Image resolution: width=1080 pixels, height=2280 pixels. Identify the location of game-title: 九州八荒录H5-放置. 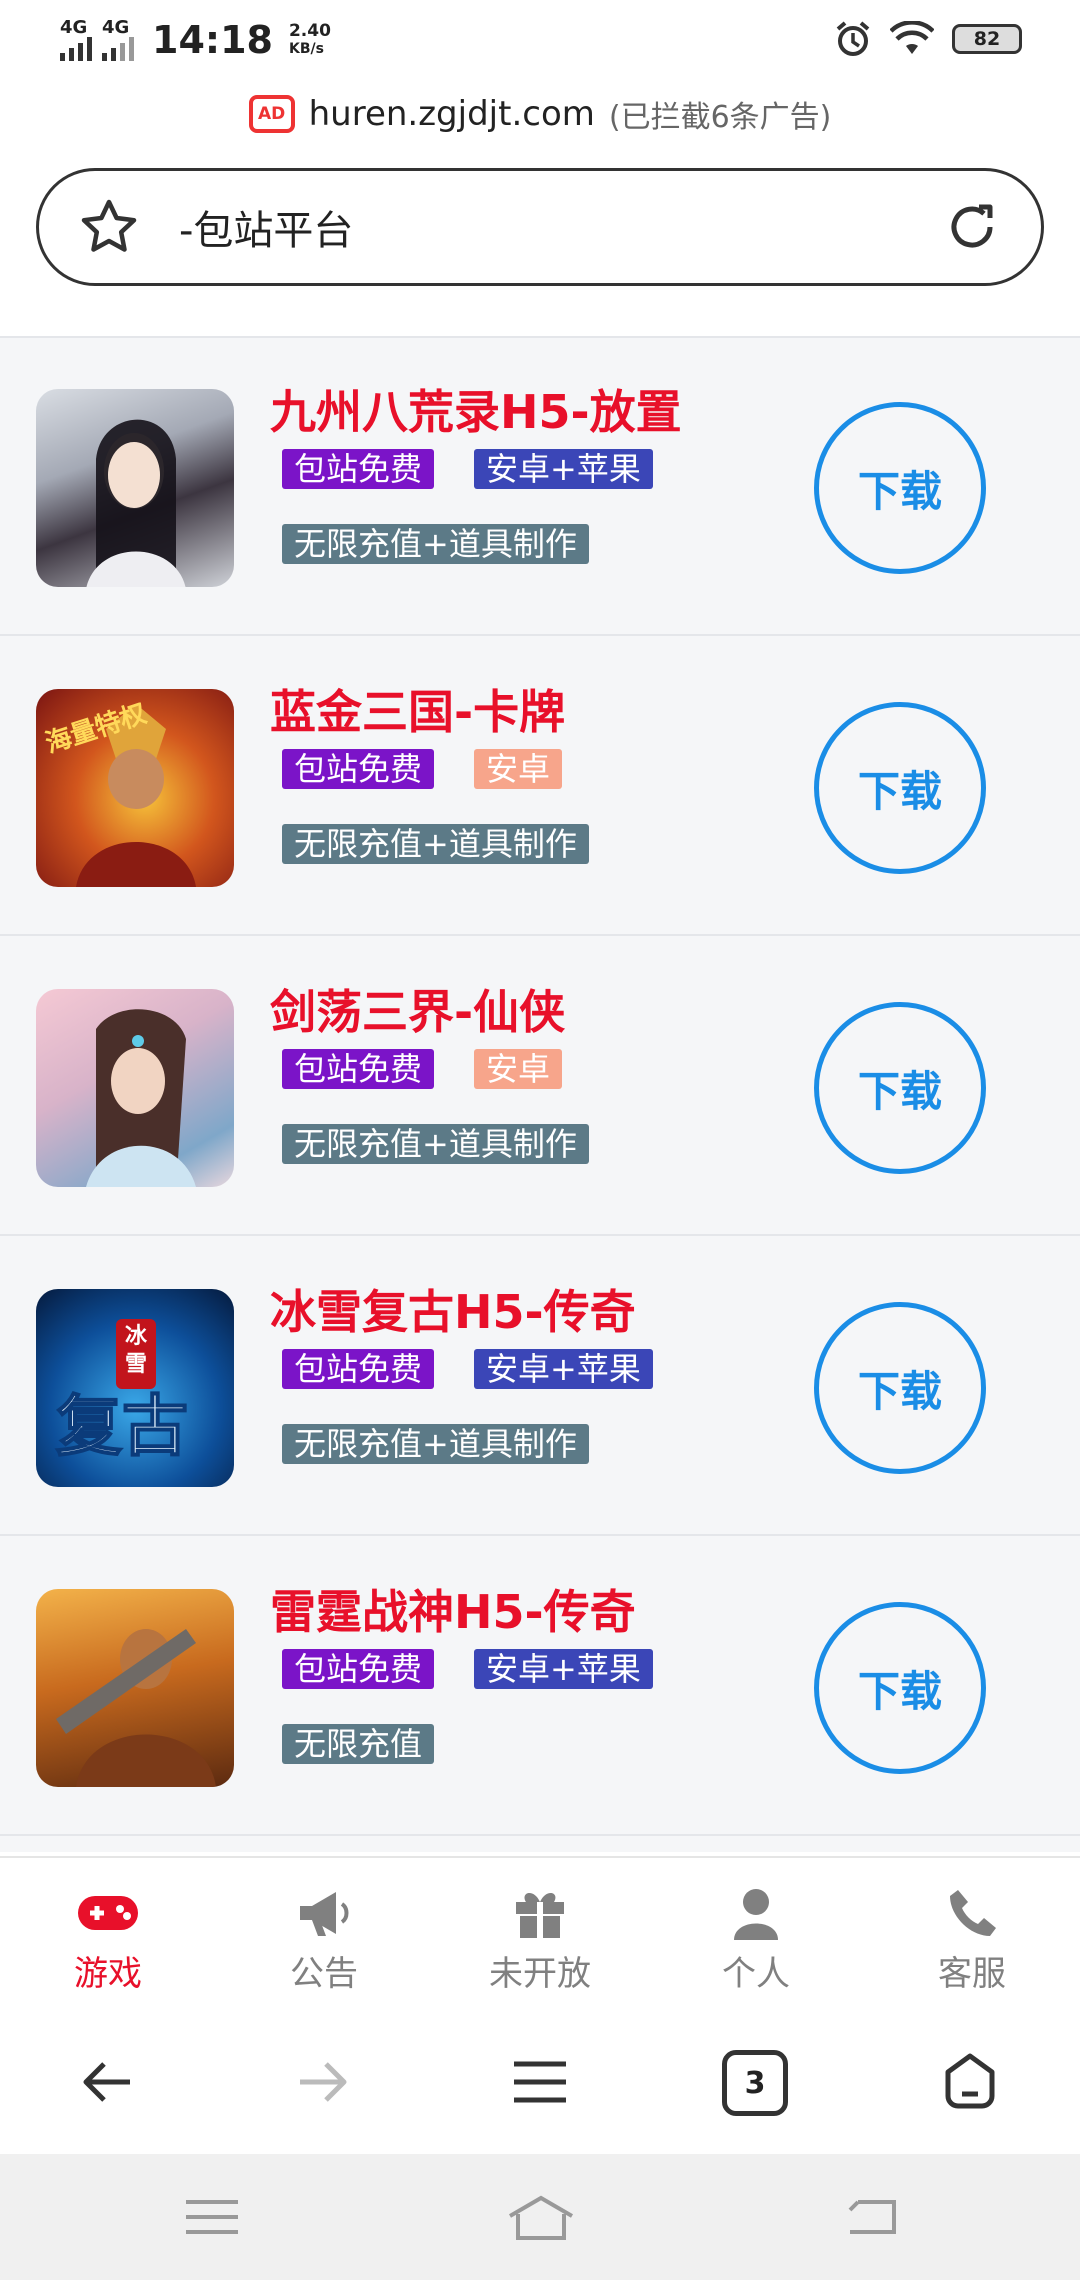
(476, 409).